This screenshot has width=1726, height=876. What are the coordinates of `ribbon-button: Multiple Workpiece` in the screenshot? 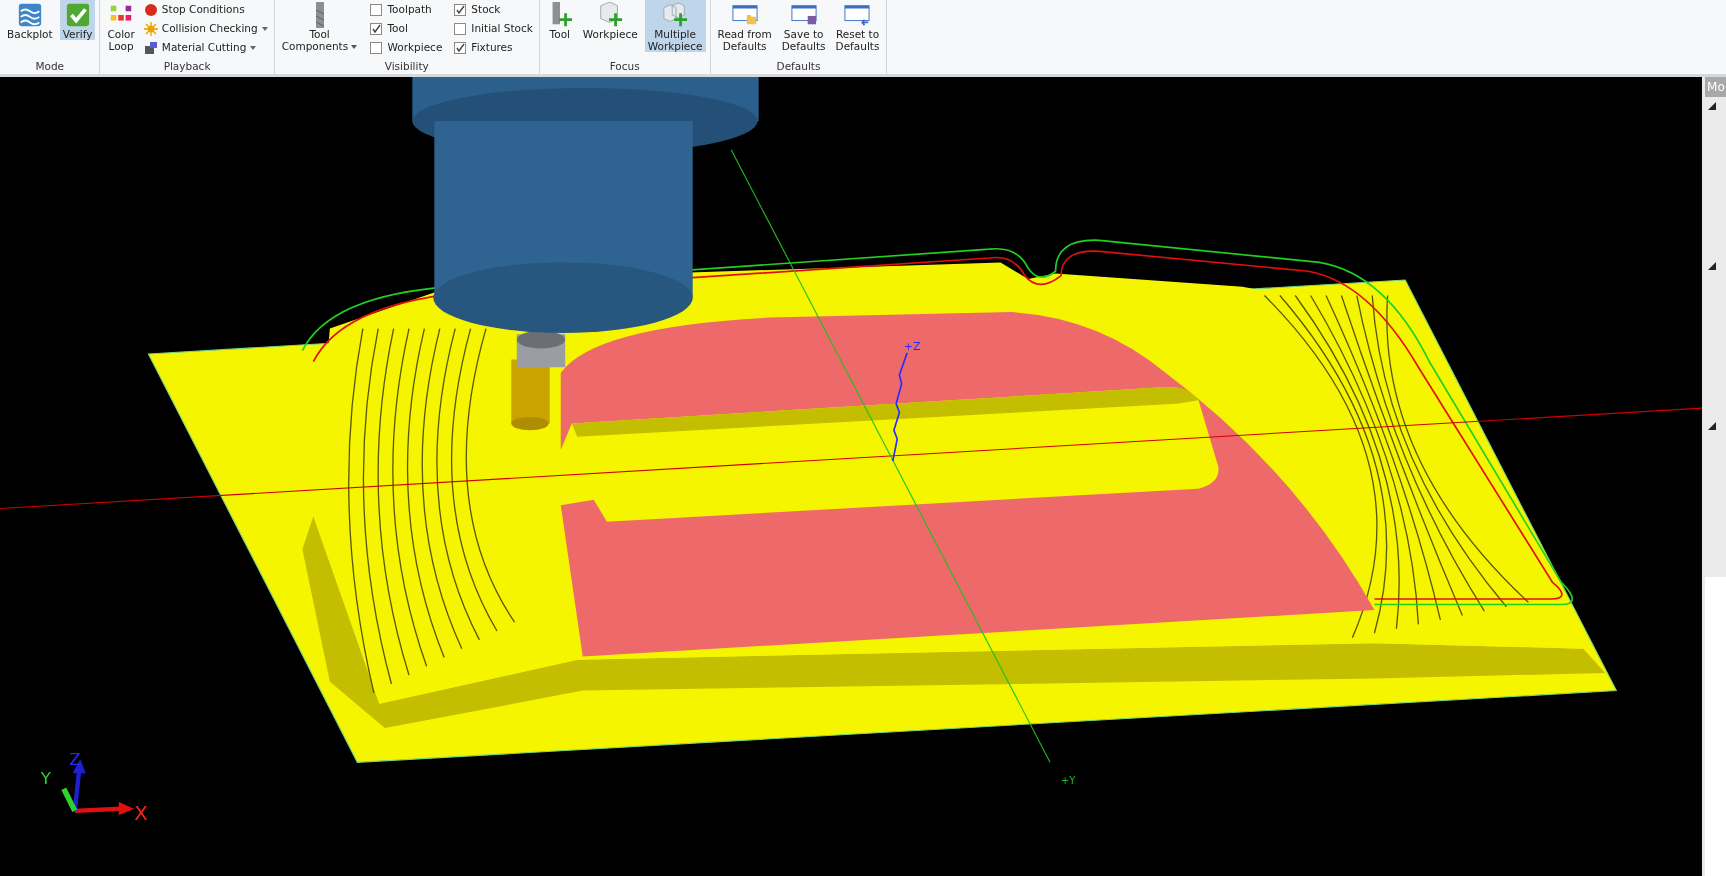 It's located at (675, 26).